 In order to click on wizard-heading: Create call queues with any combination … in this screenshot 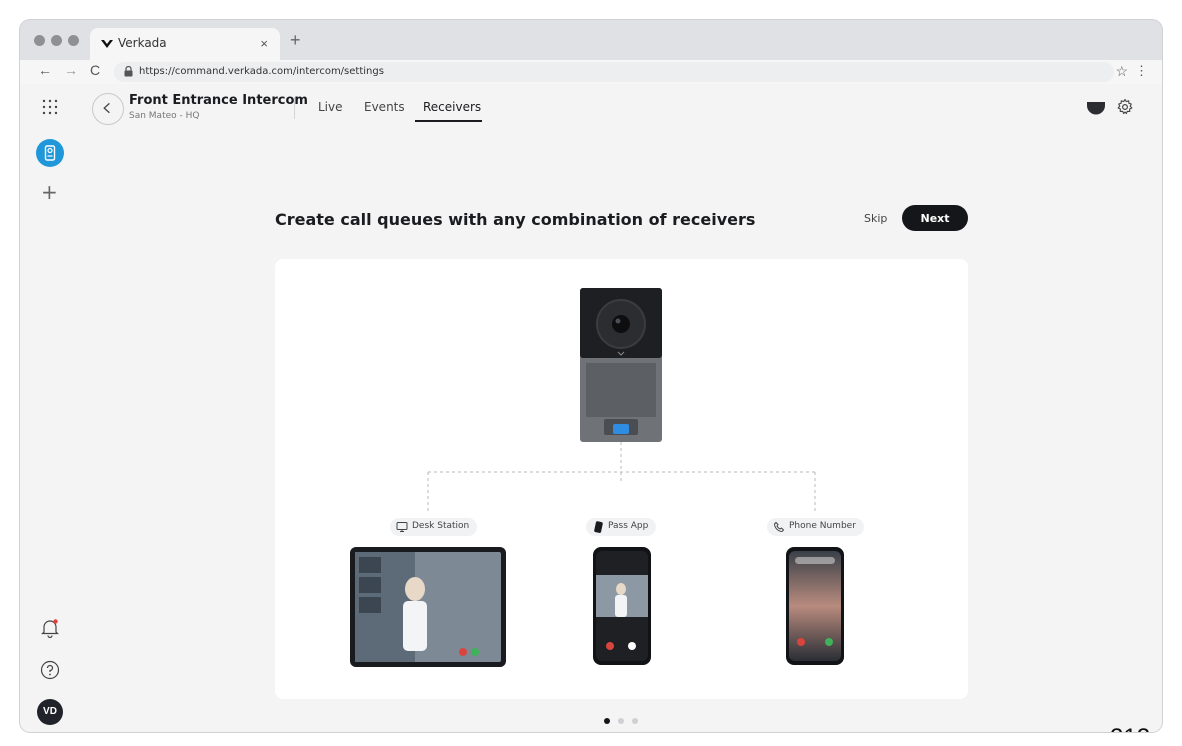, I will do `click(515, 219)`.